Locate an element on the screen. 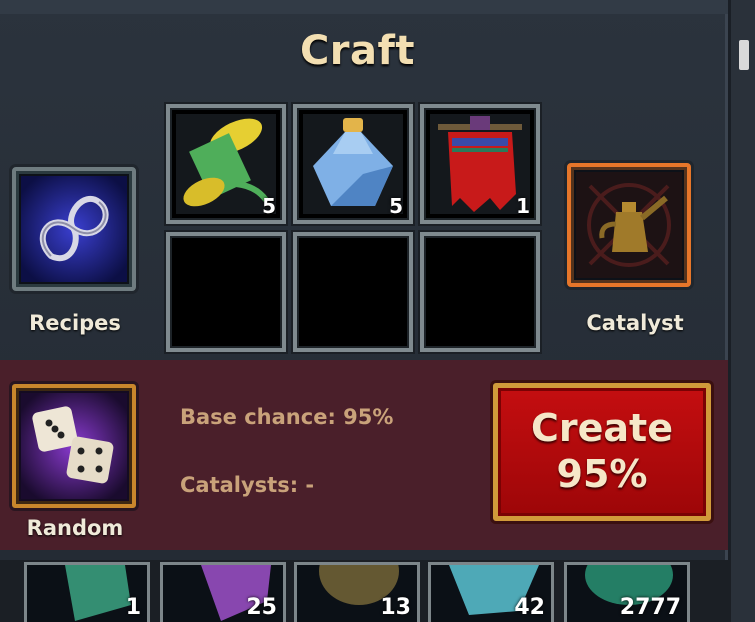  panel-top-edge is located at coordinates (364, 7).